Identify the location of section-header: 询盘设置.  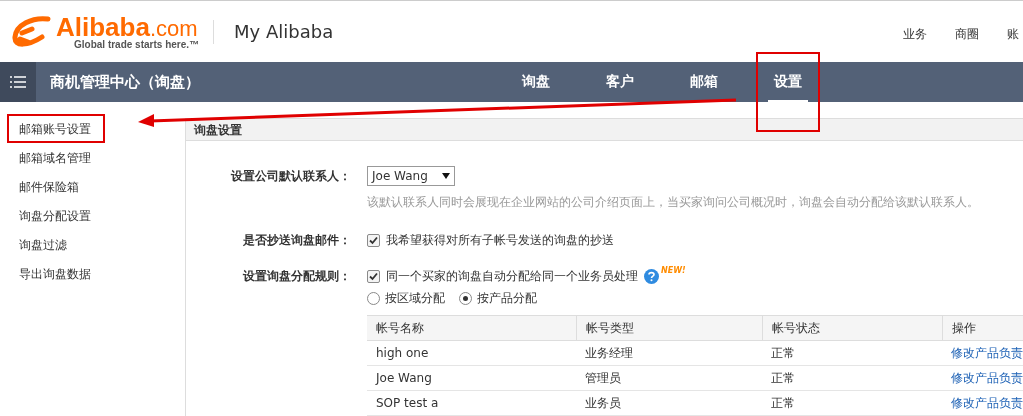
(604, 129).